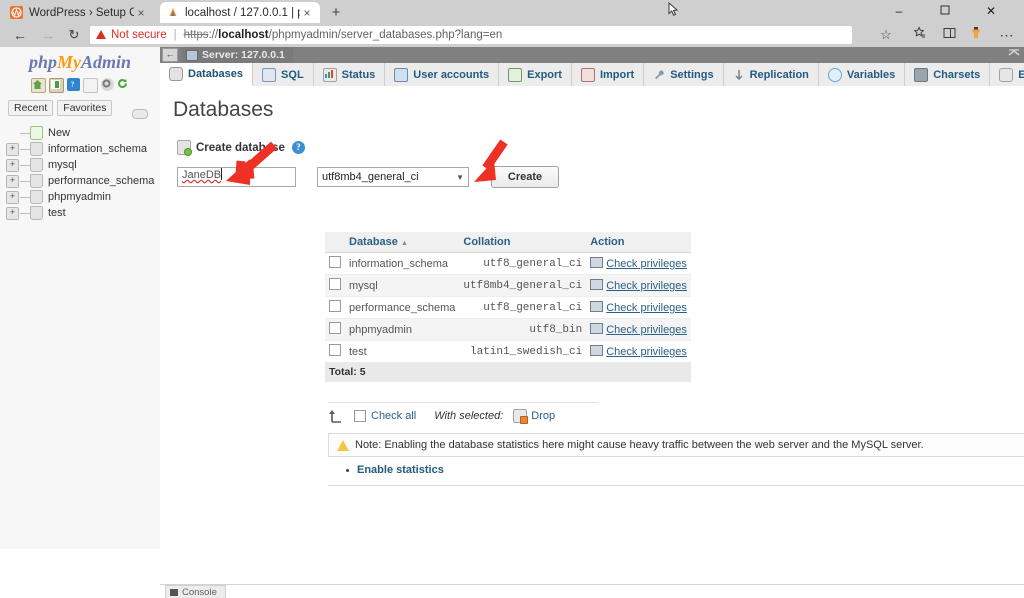 This screenshot has width=1024, height=598. I want to click on row-database-name: test, so click(402, 351).